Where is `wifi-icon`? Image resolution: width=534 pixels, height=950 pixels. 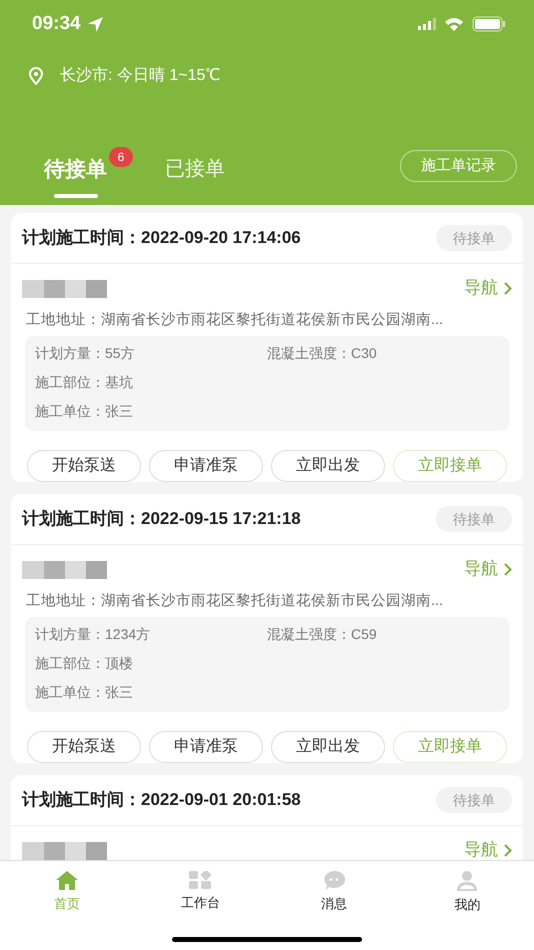 wifi-icon is located at coordinates (454, 24).